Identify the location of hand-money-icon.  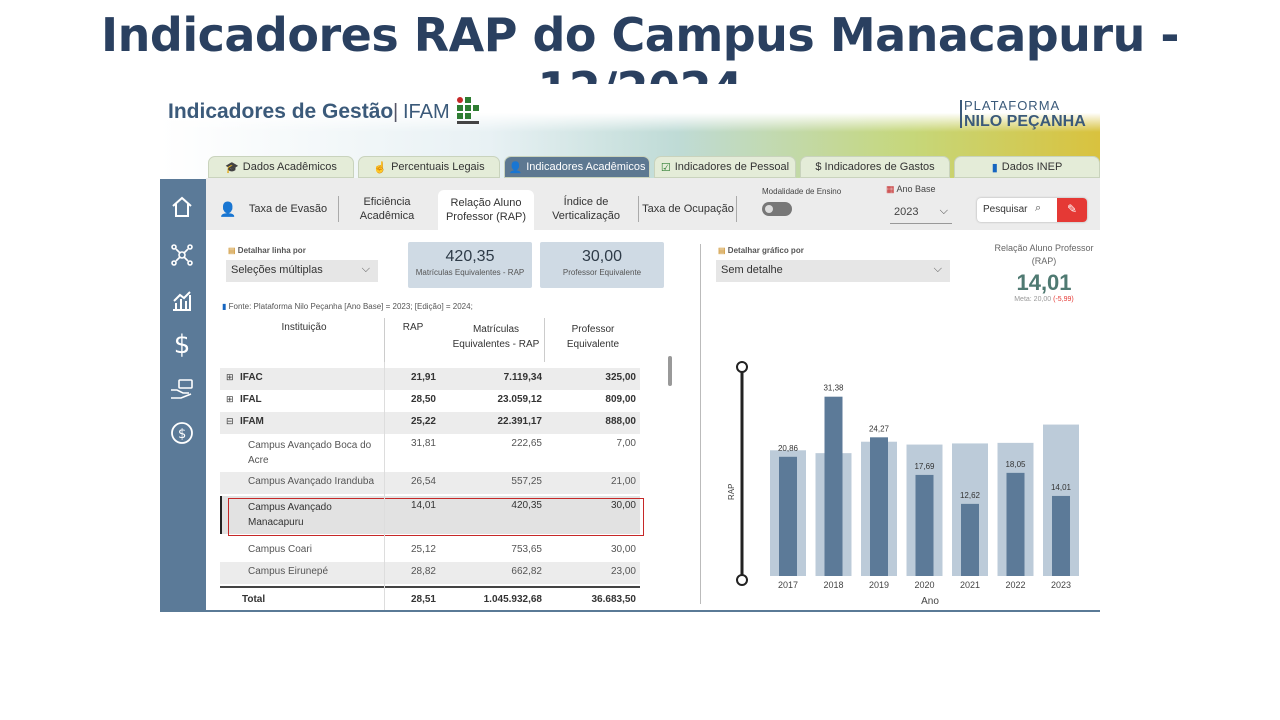
(182, 389).